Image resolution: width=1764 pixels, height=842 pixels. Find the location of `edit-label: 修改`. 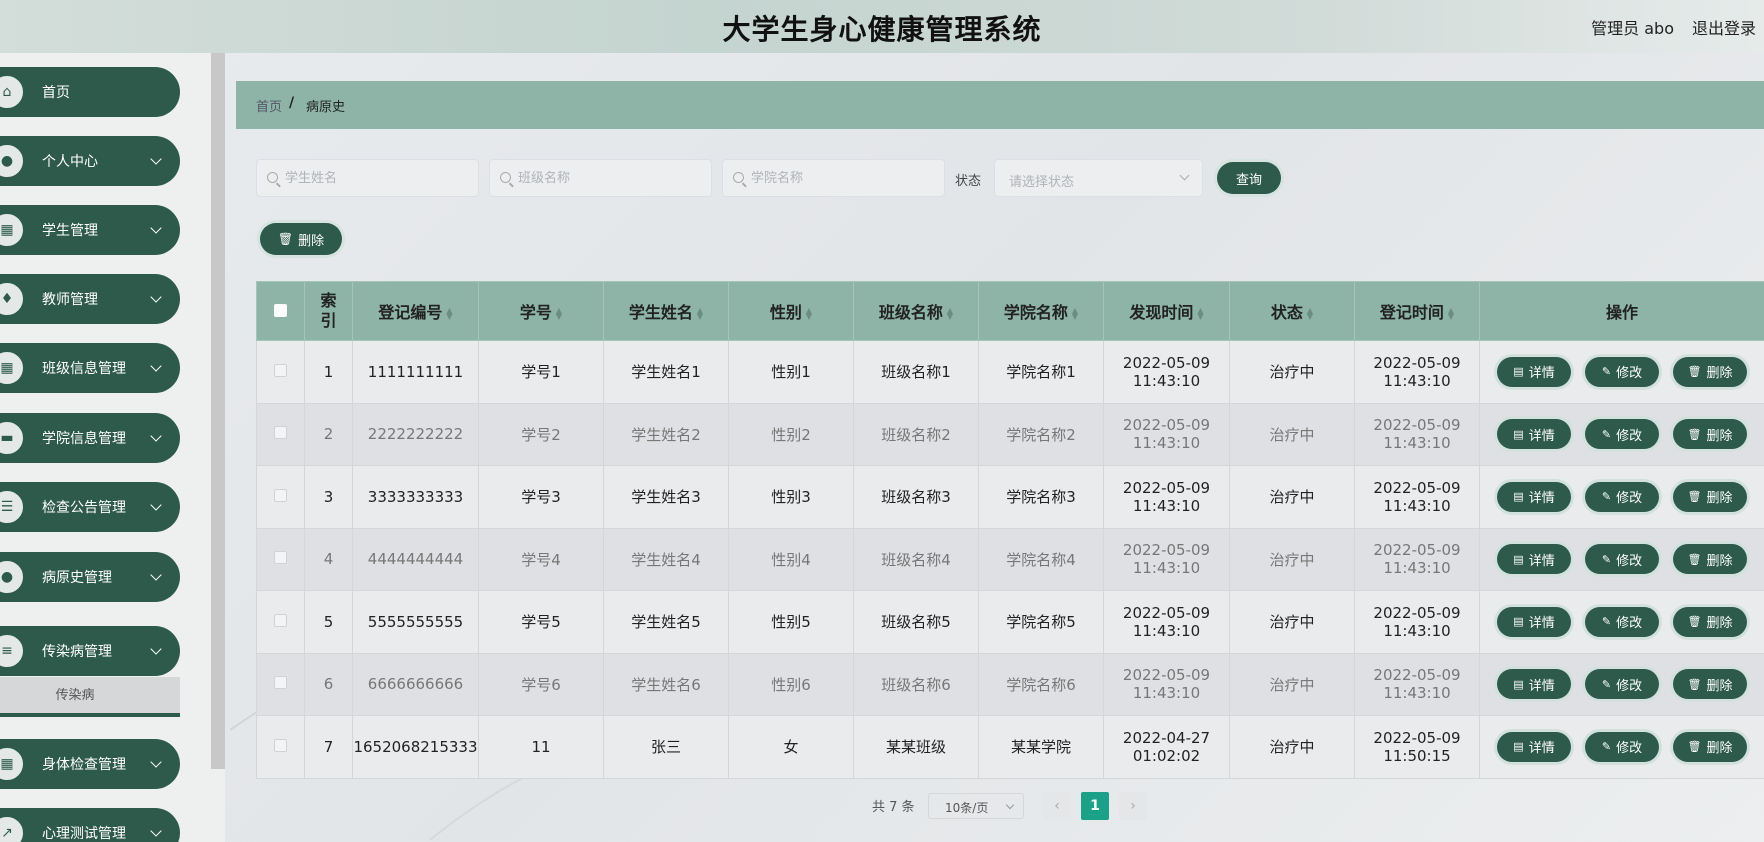

edit-label: 修改 is located at coordinates (1629, 561).